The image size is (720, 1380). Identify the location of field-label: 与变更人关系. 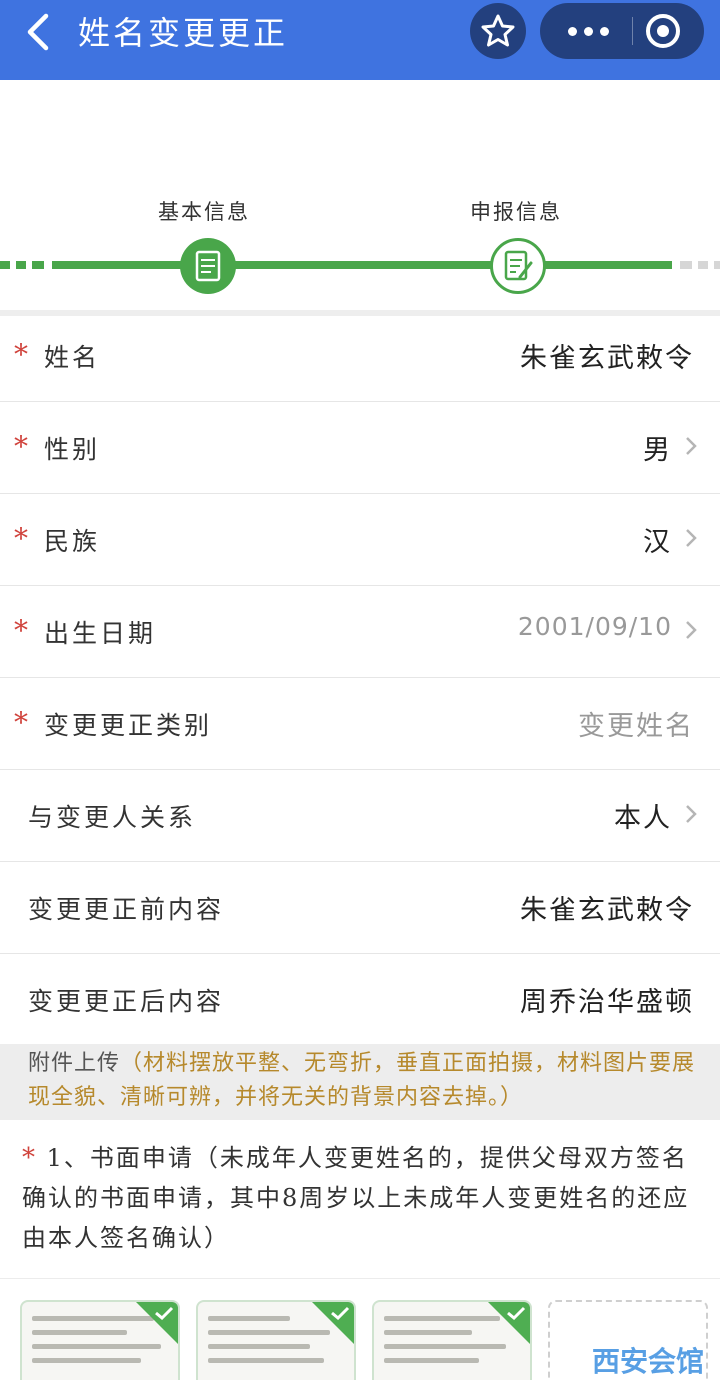
(112, 817).